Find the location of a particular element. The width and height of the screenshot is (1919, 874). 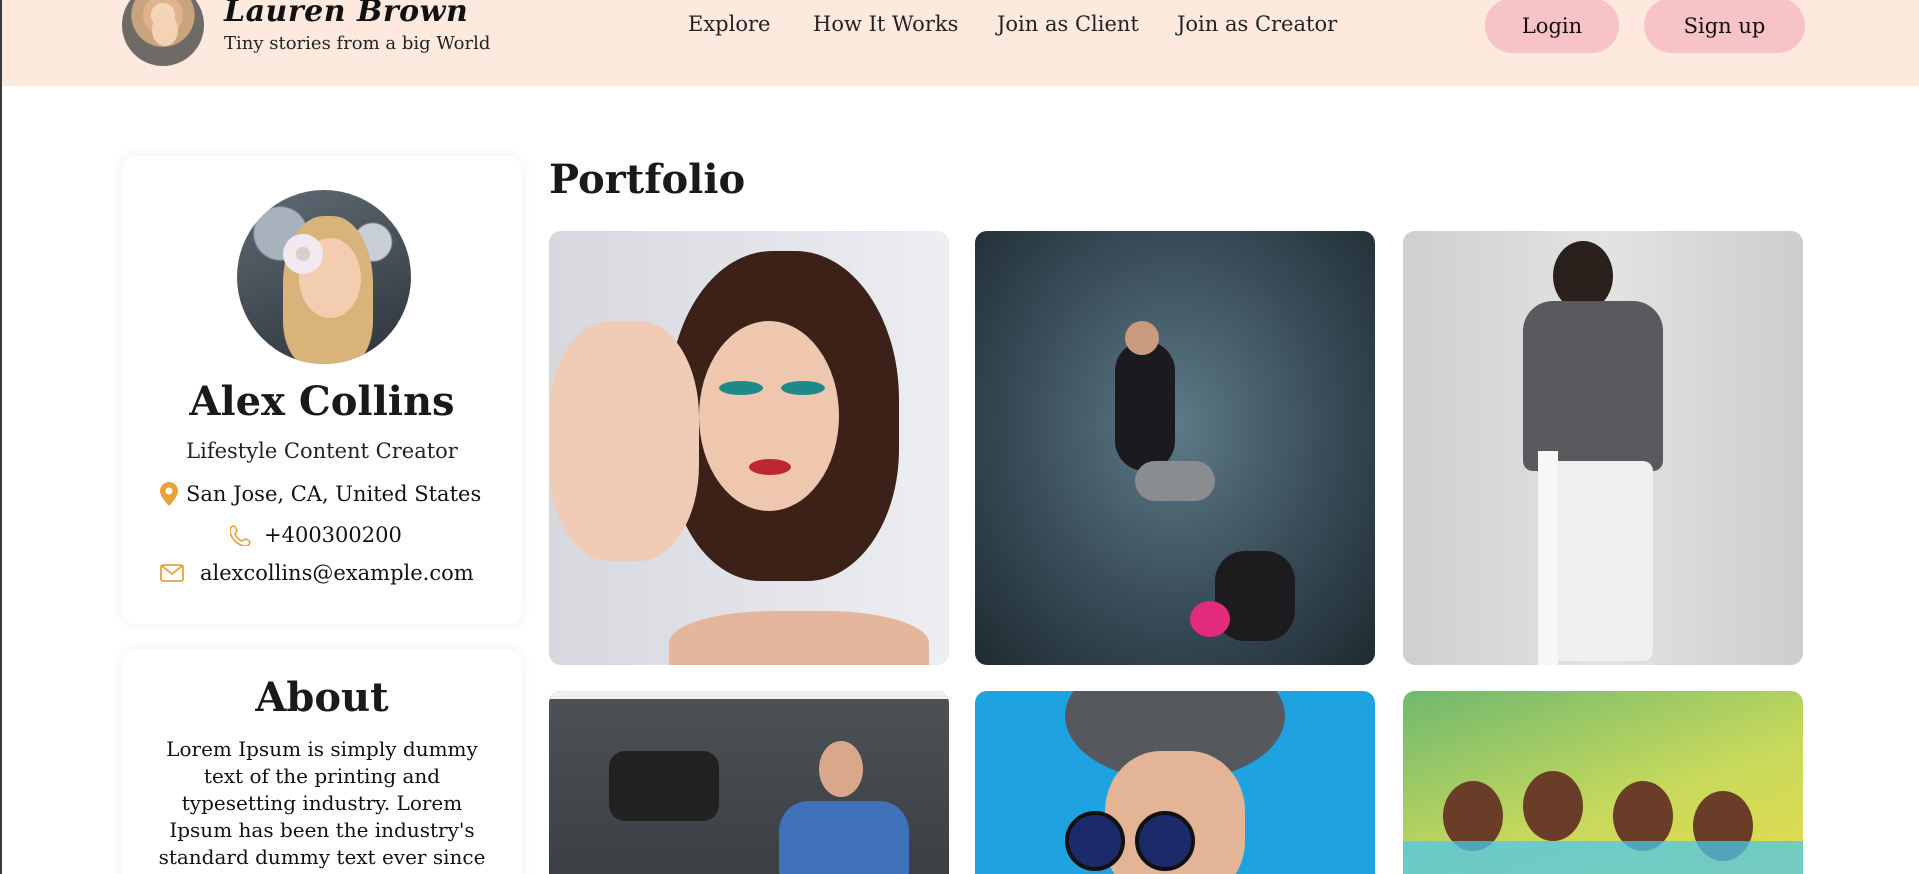

signup-button: Sign up is located at coordinates (1724, 26).